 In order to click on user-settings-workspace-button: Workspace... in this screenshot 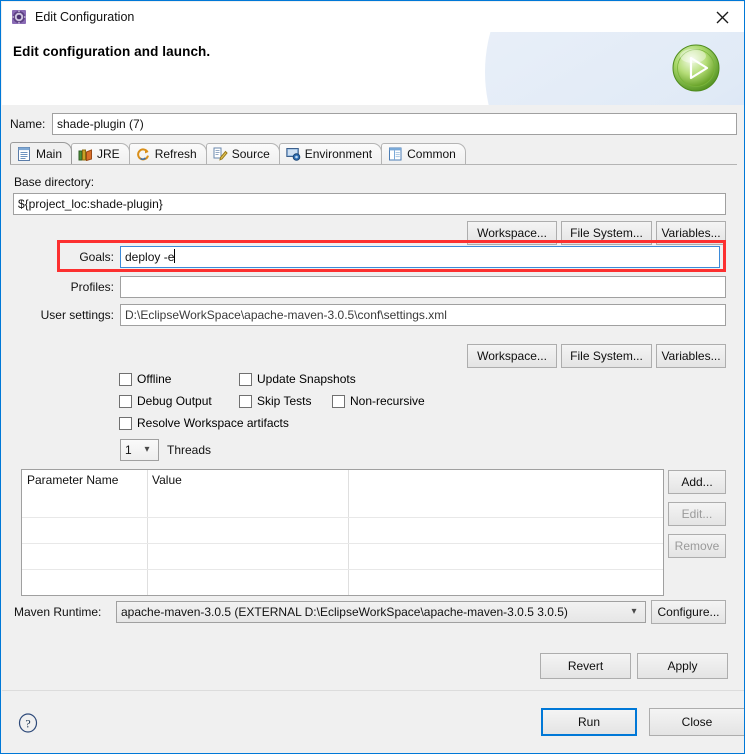, I will do `click(512, 356)`.